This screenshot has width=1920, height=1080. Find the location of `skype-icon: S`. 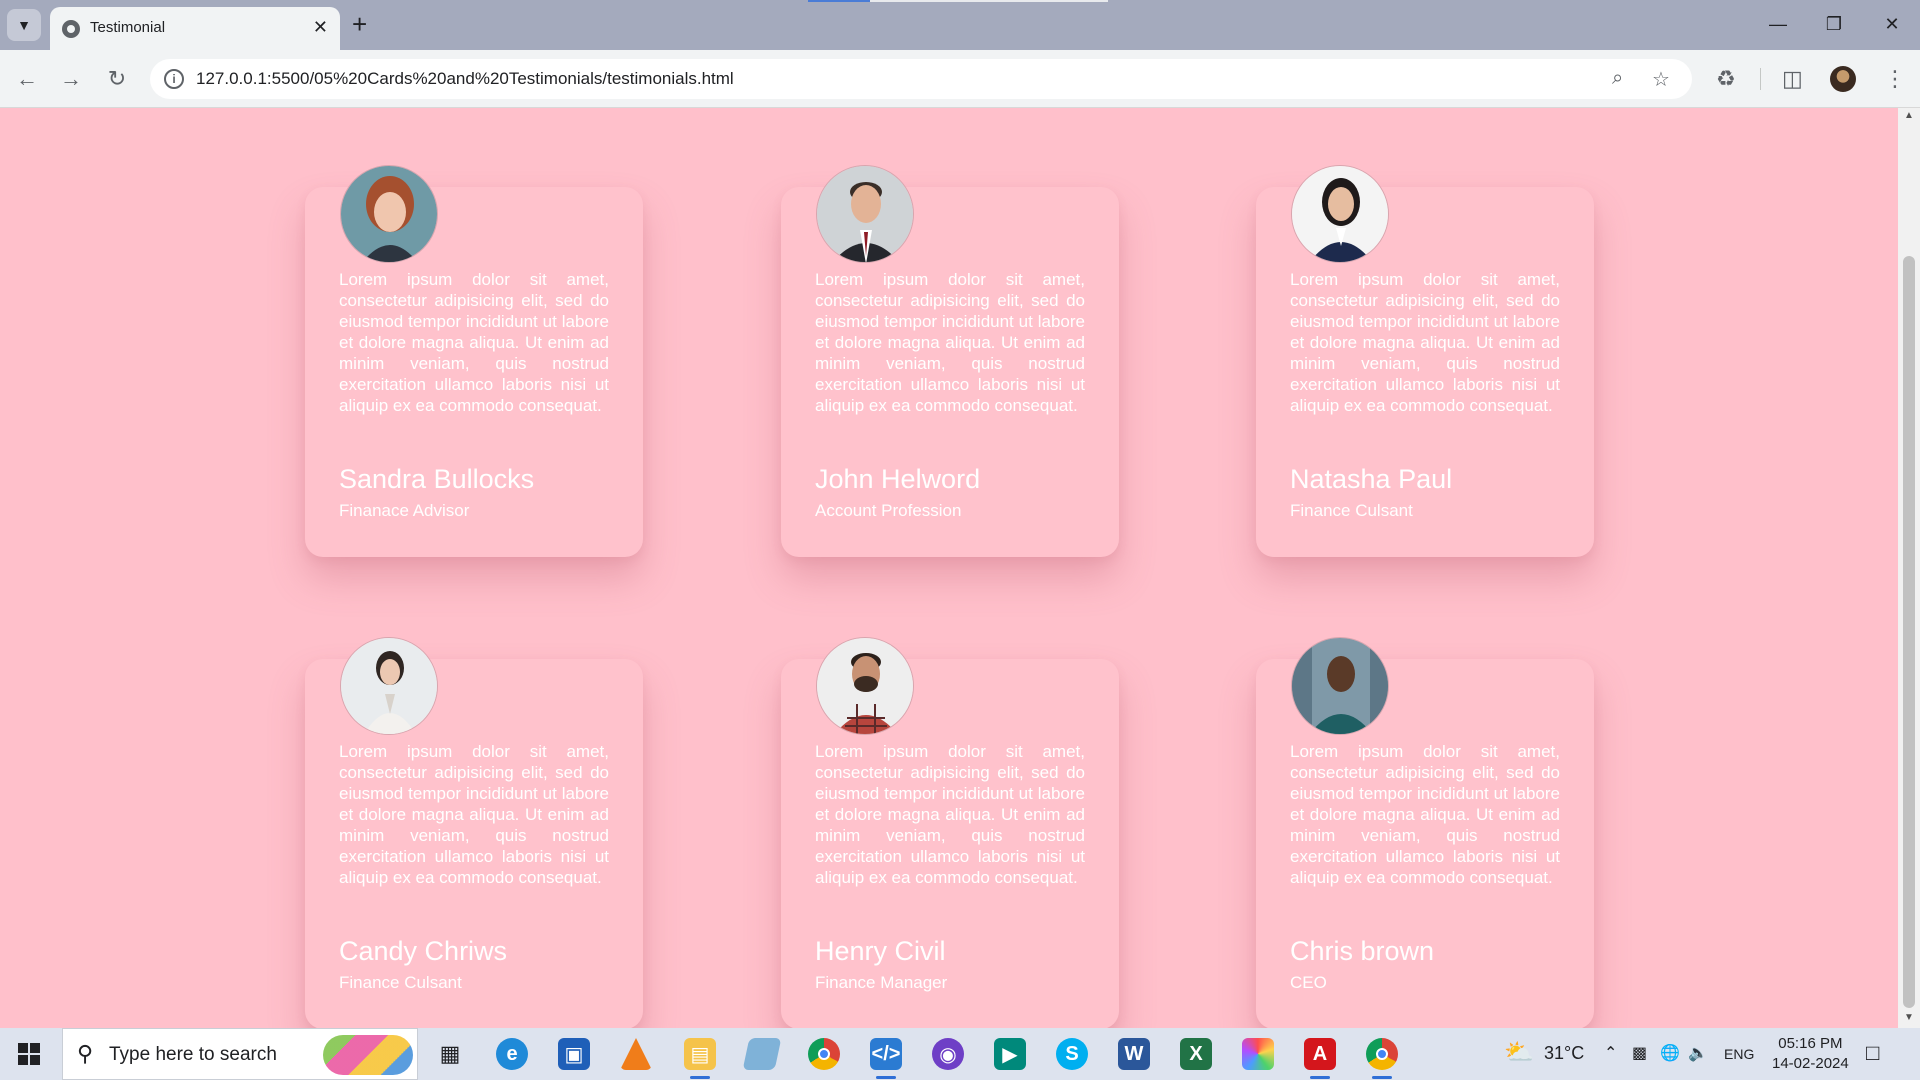

skype-icon: S is located at coordinates (1072, 1054).